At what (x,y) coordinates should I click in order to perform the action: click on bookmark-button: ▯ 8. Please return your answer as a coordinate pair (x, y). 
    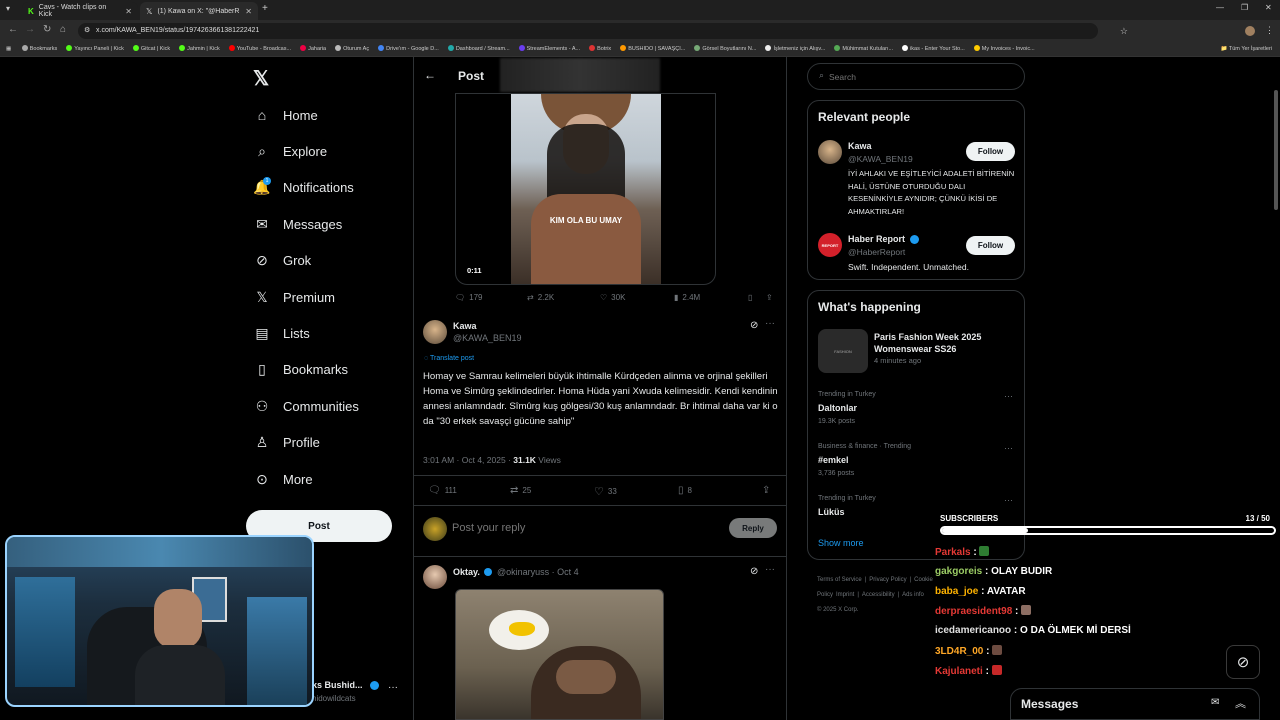
    Looking at the image, I should click on (685, 490).